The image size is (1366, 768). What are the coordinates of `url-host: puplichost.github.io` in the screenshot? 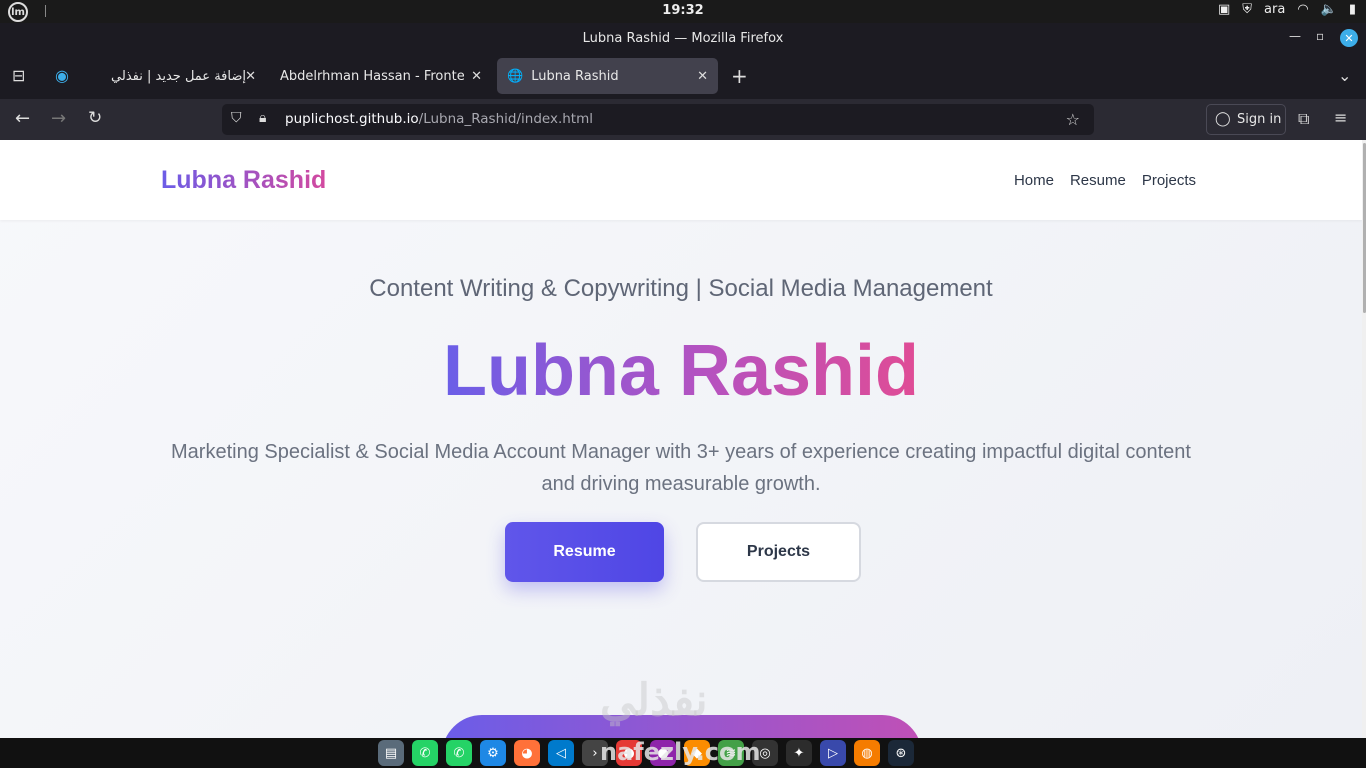 It's located at (352, 119).